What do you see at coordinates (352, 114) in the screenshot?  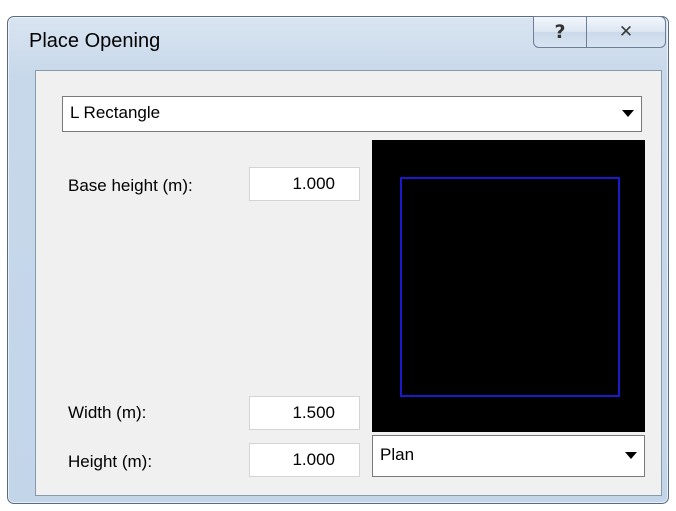 I see `opening-type-select: L Rectangle` at bounding box center [352, 114].